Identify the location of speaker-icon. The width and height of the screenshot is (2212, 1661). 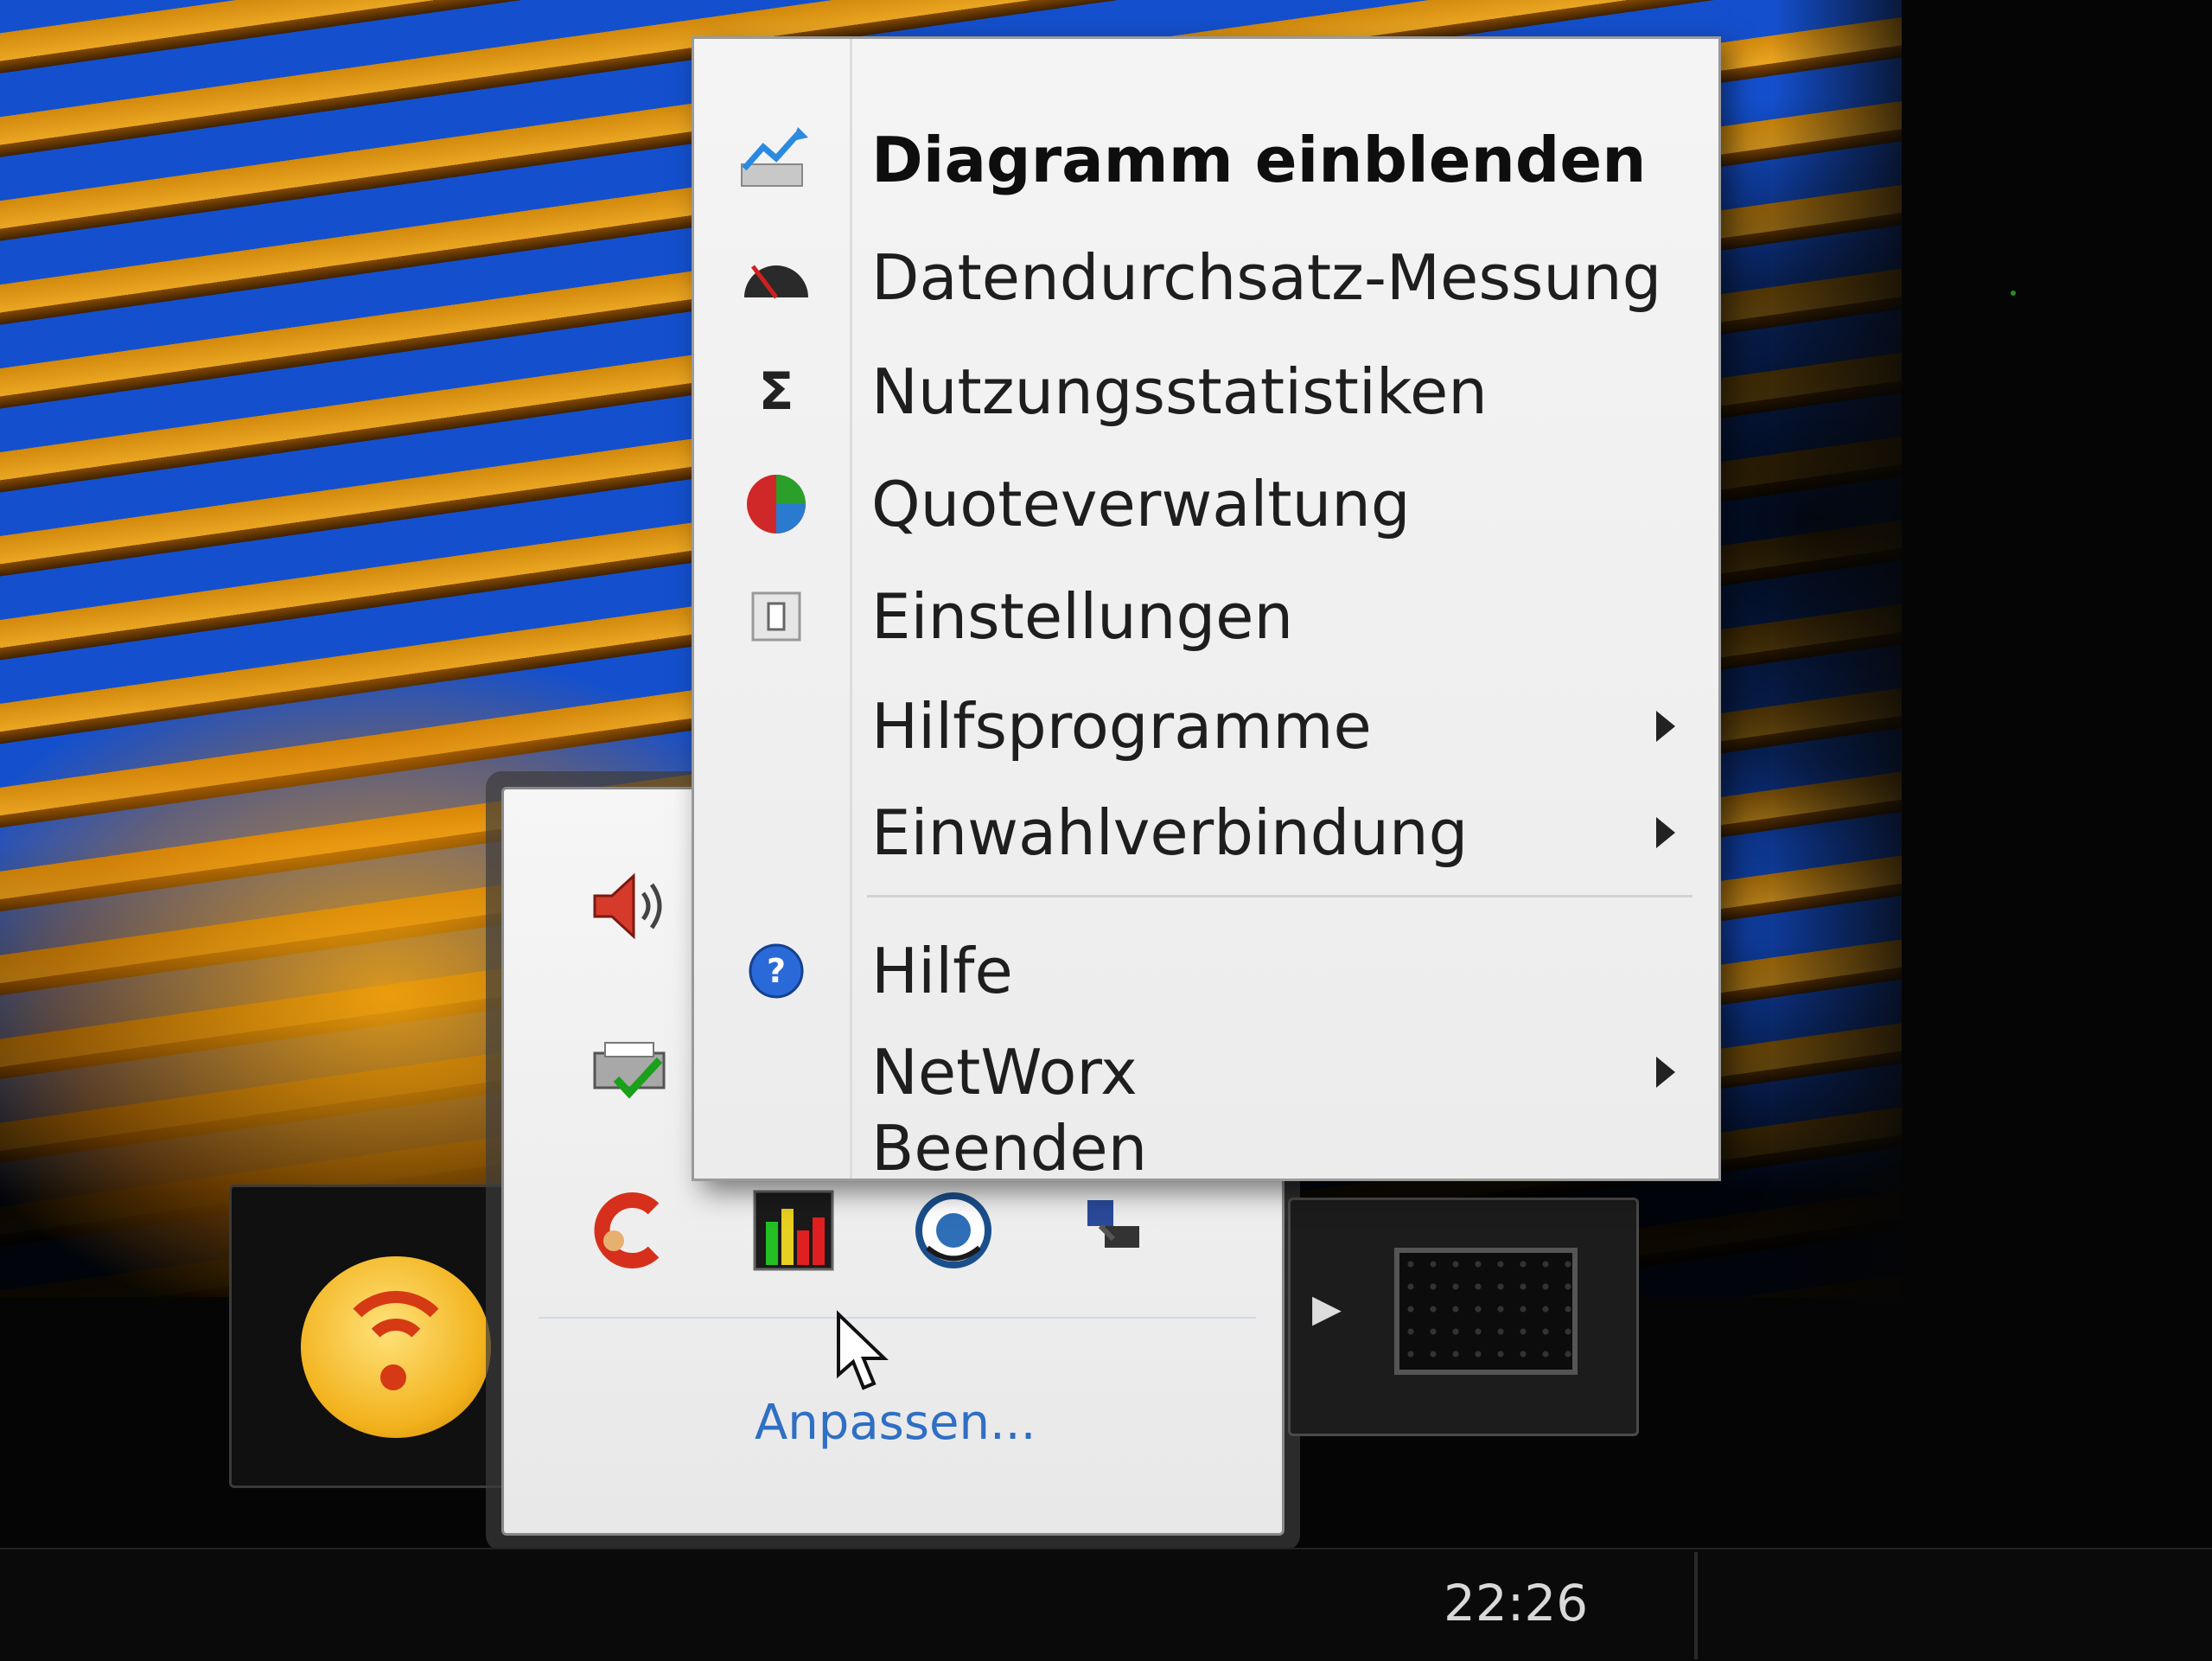
(629, 906).